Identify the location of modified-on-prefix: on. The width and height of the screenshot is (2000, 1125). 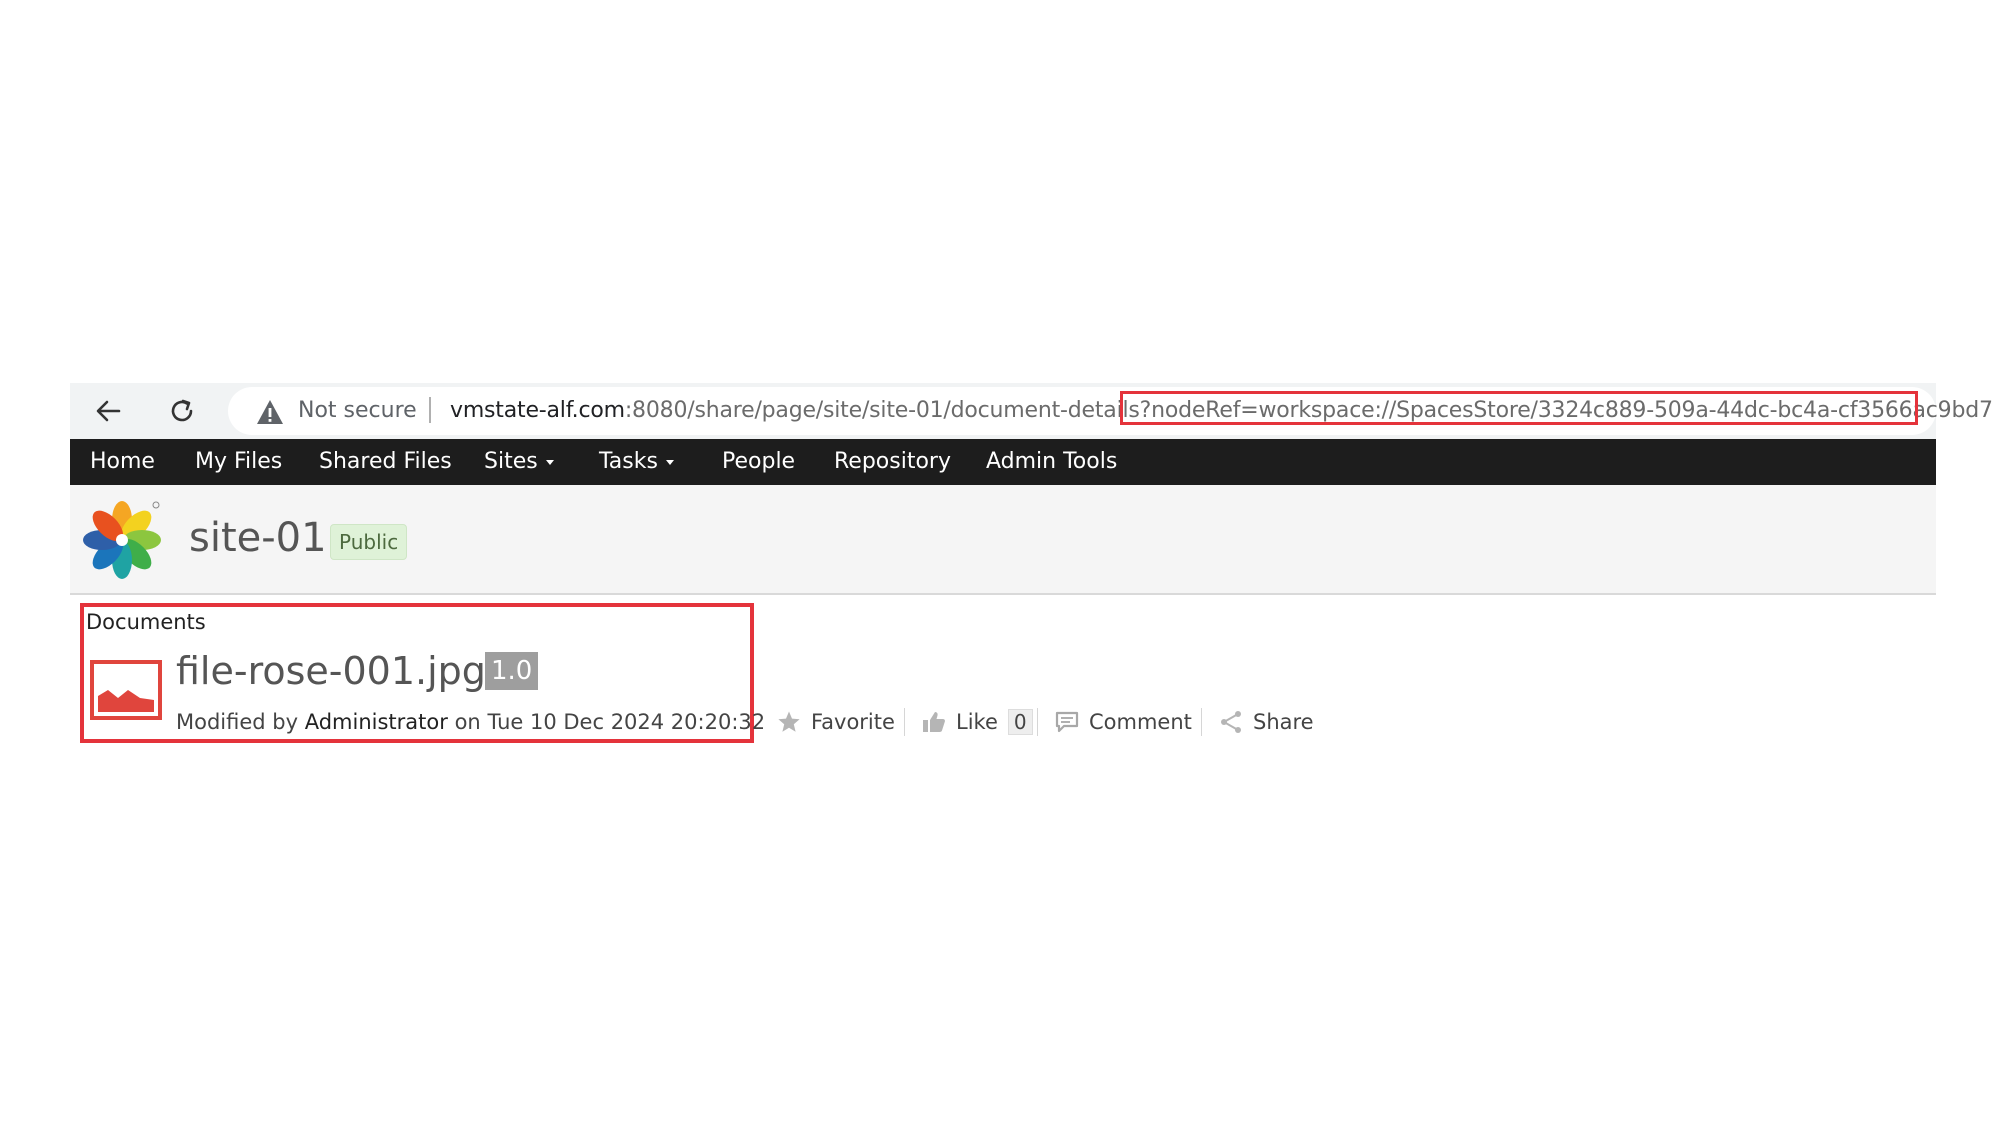
(467, 722).